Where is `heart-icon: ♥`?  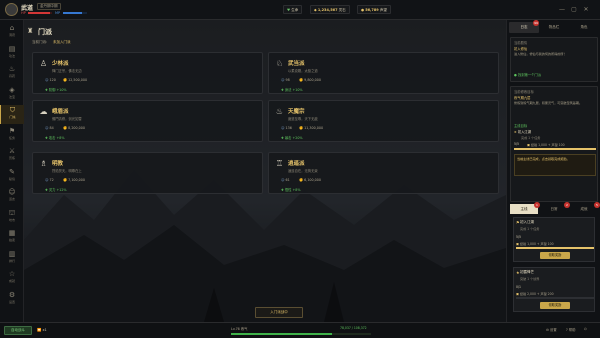 heart-icon: ♥ is located at coordinates (289, 10).